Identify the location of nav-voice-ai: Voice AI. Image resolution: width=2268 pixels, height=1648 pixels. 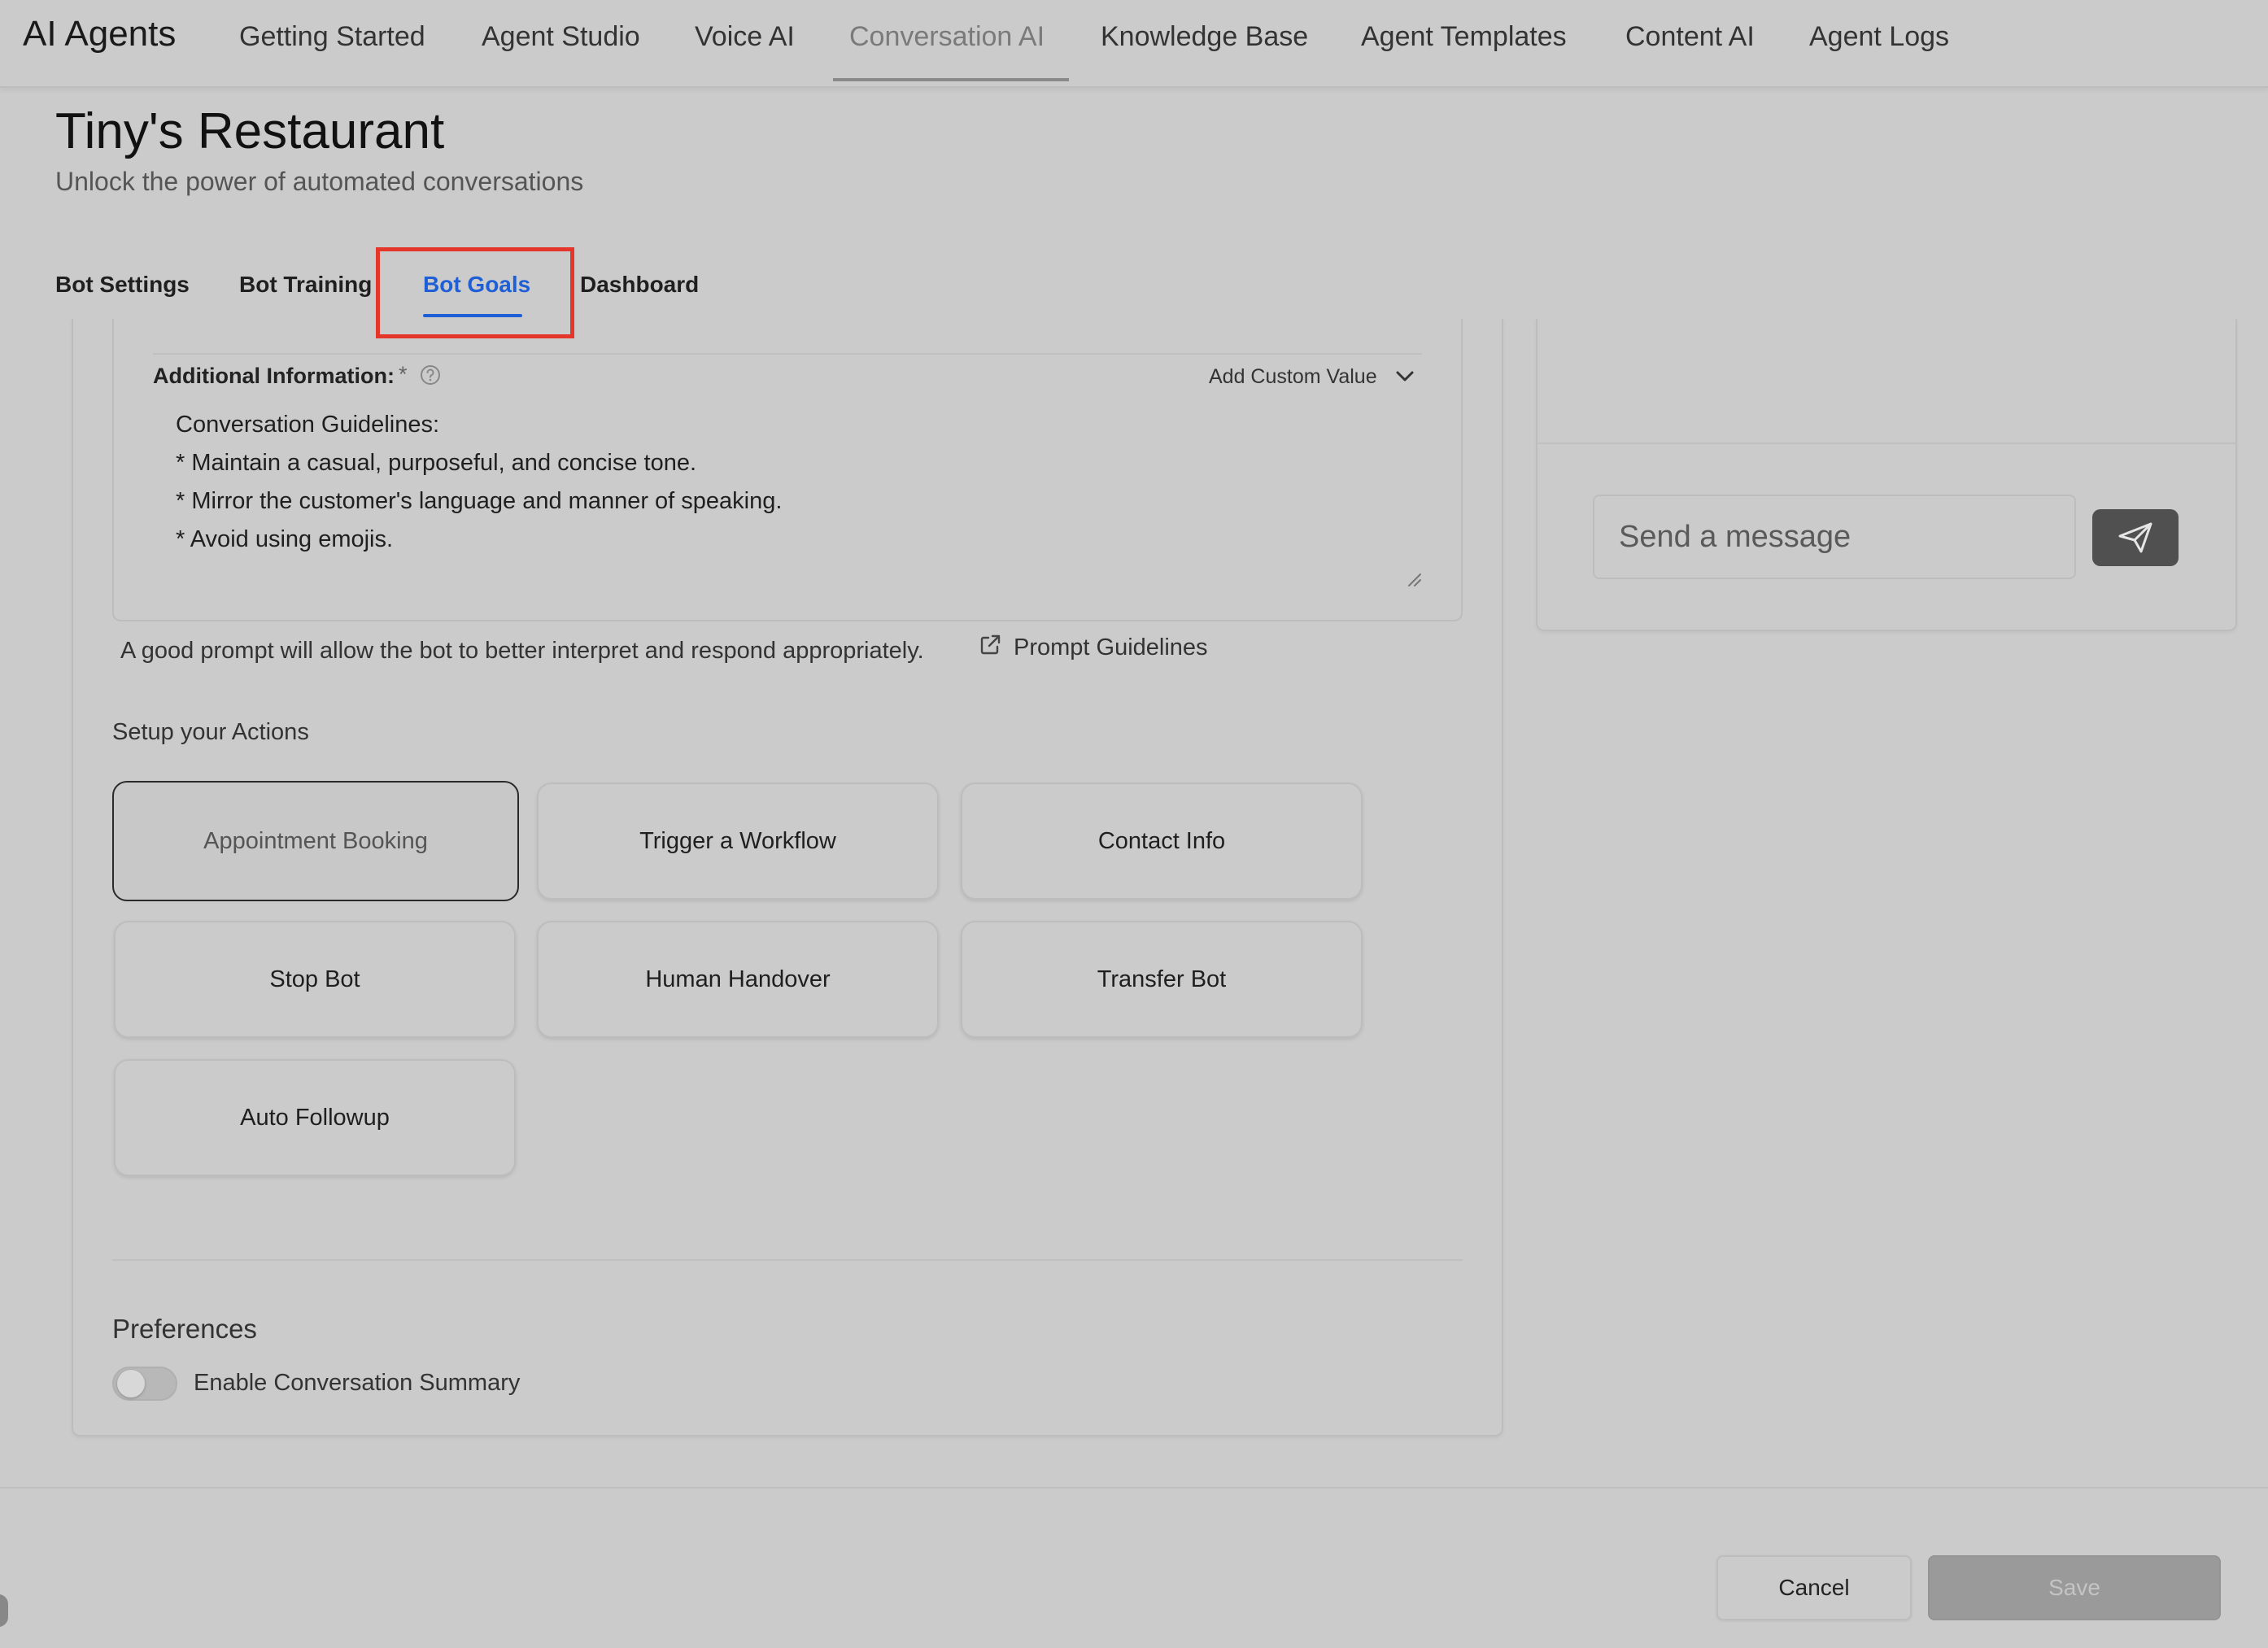
(745, 36).